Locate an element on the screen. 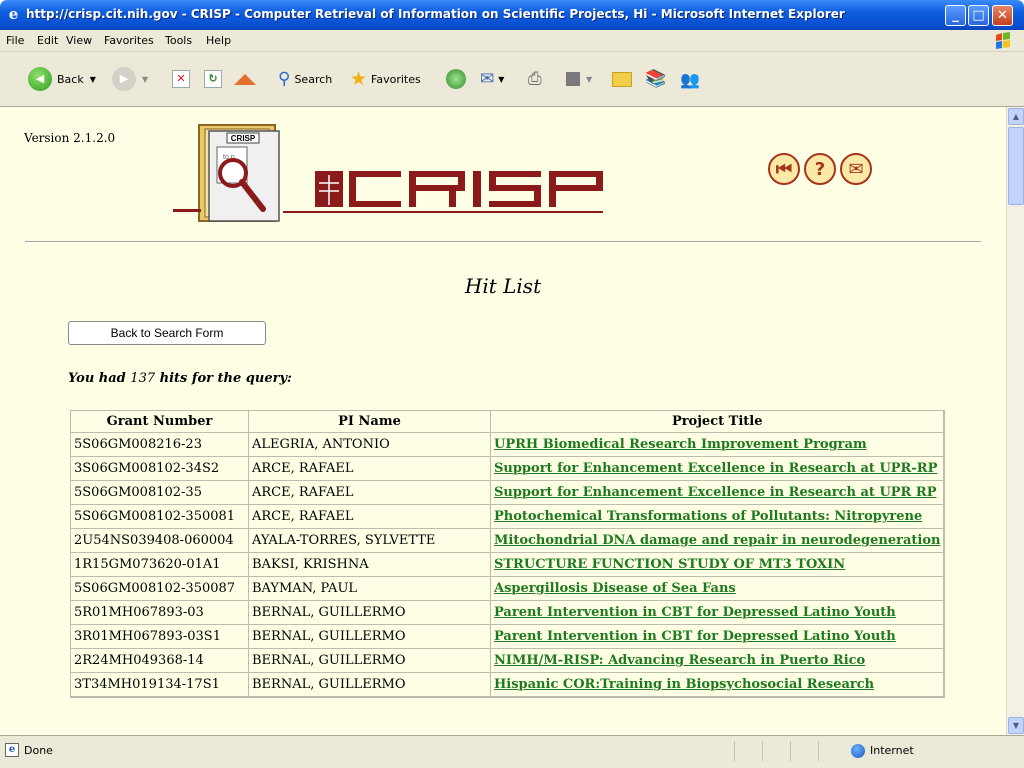 The height and width of the screenshot is (768, 1024). page-title: Hit List is located at coordinates (503, 286).